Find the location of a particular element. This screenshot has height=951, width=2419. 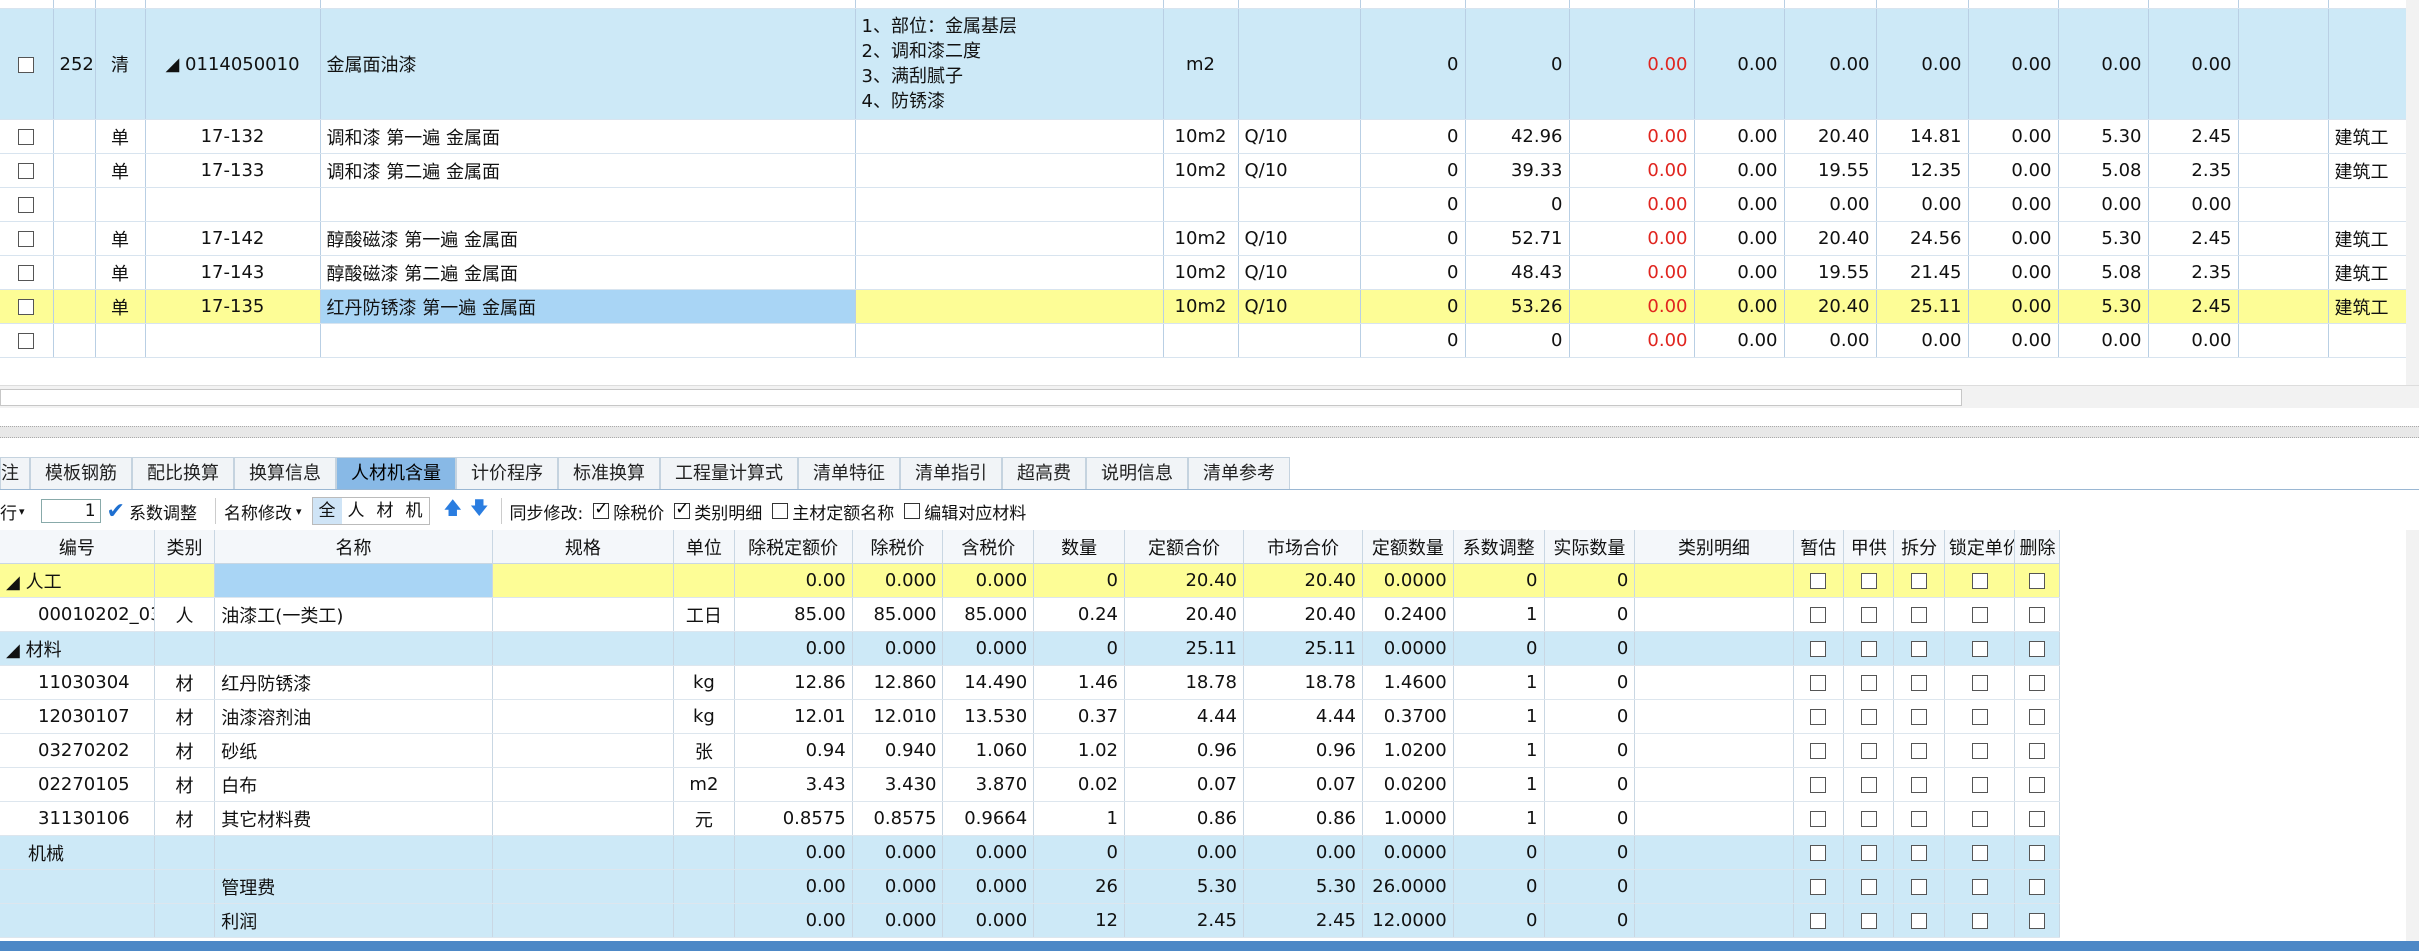

tab-5: 计价程序 is located at coordinates (507, 473).